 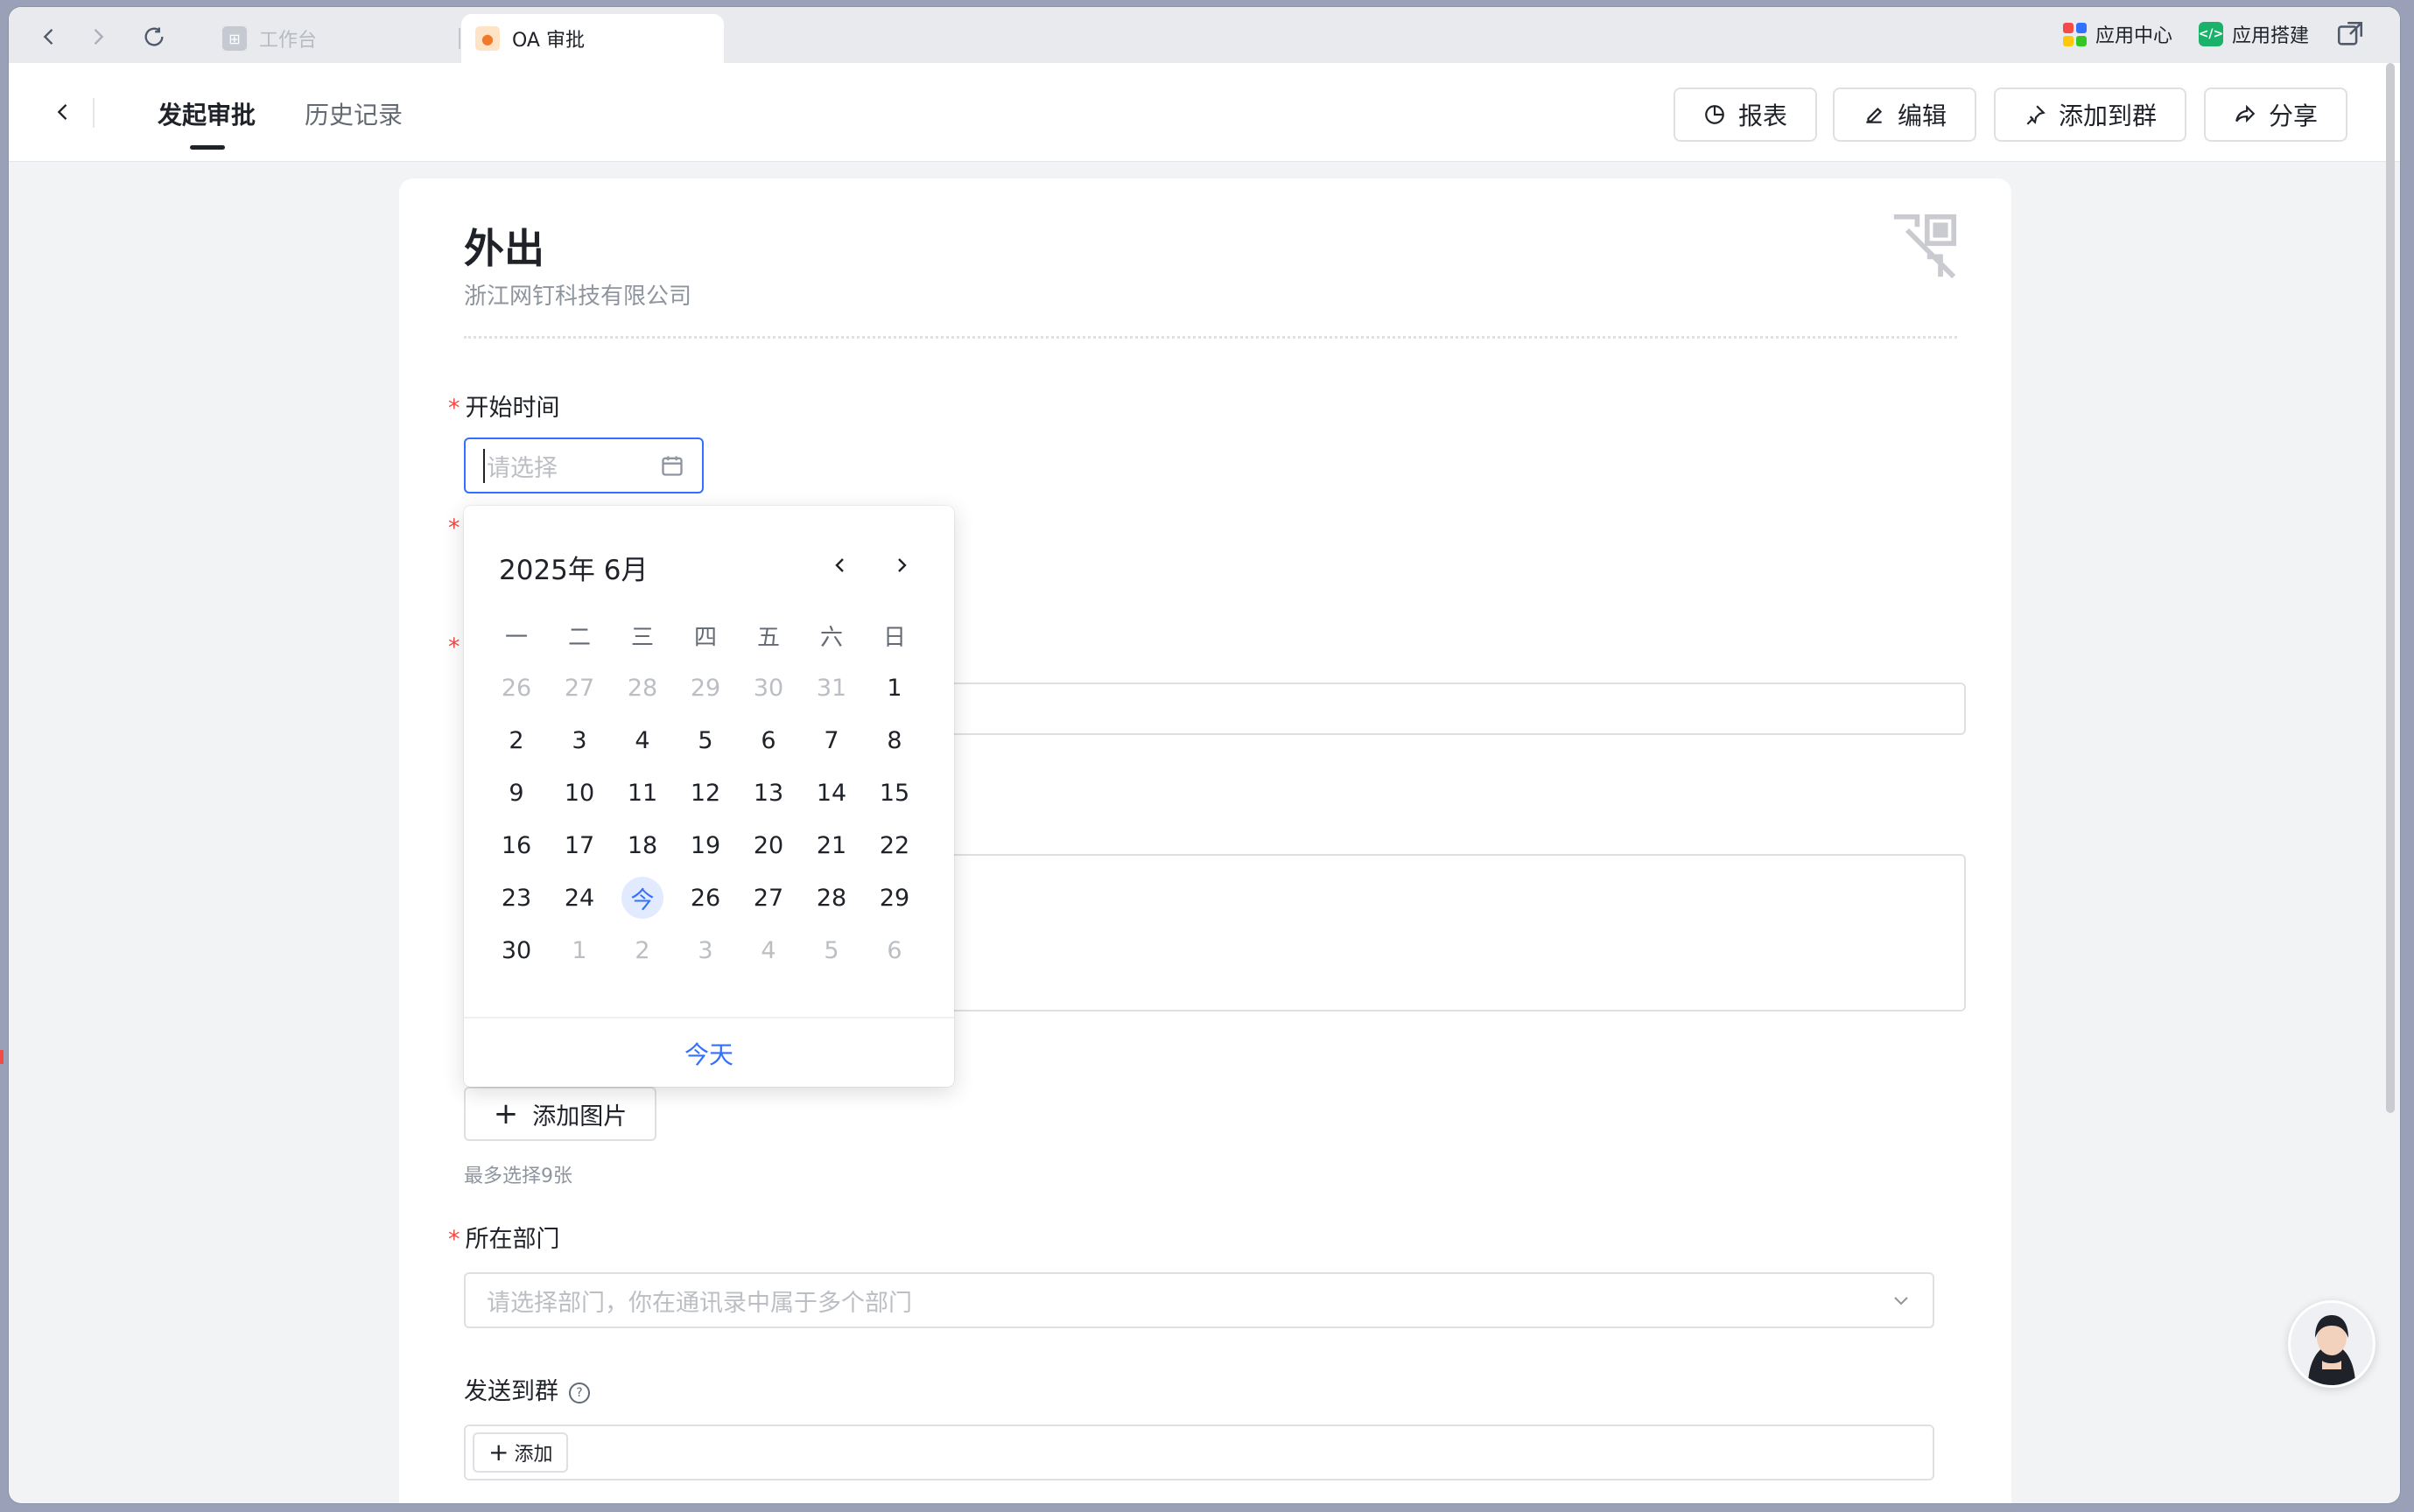 I want to click on report-label: 报表, so click(x=1762, y=116).